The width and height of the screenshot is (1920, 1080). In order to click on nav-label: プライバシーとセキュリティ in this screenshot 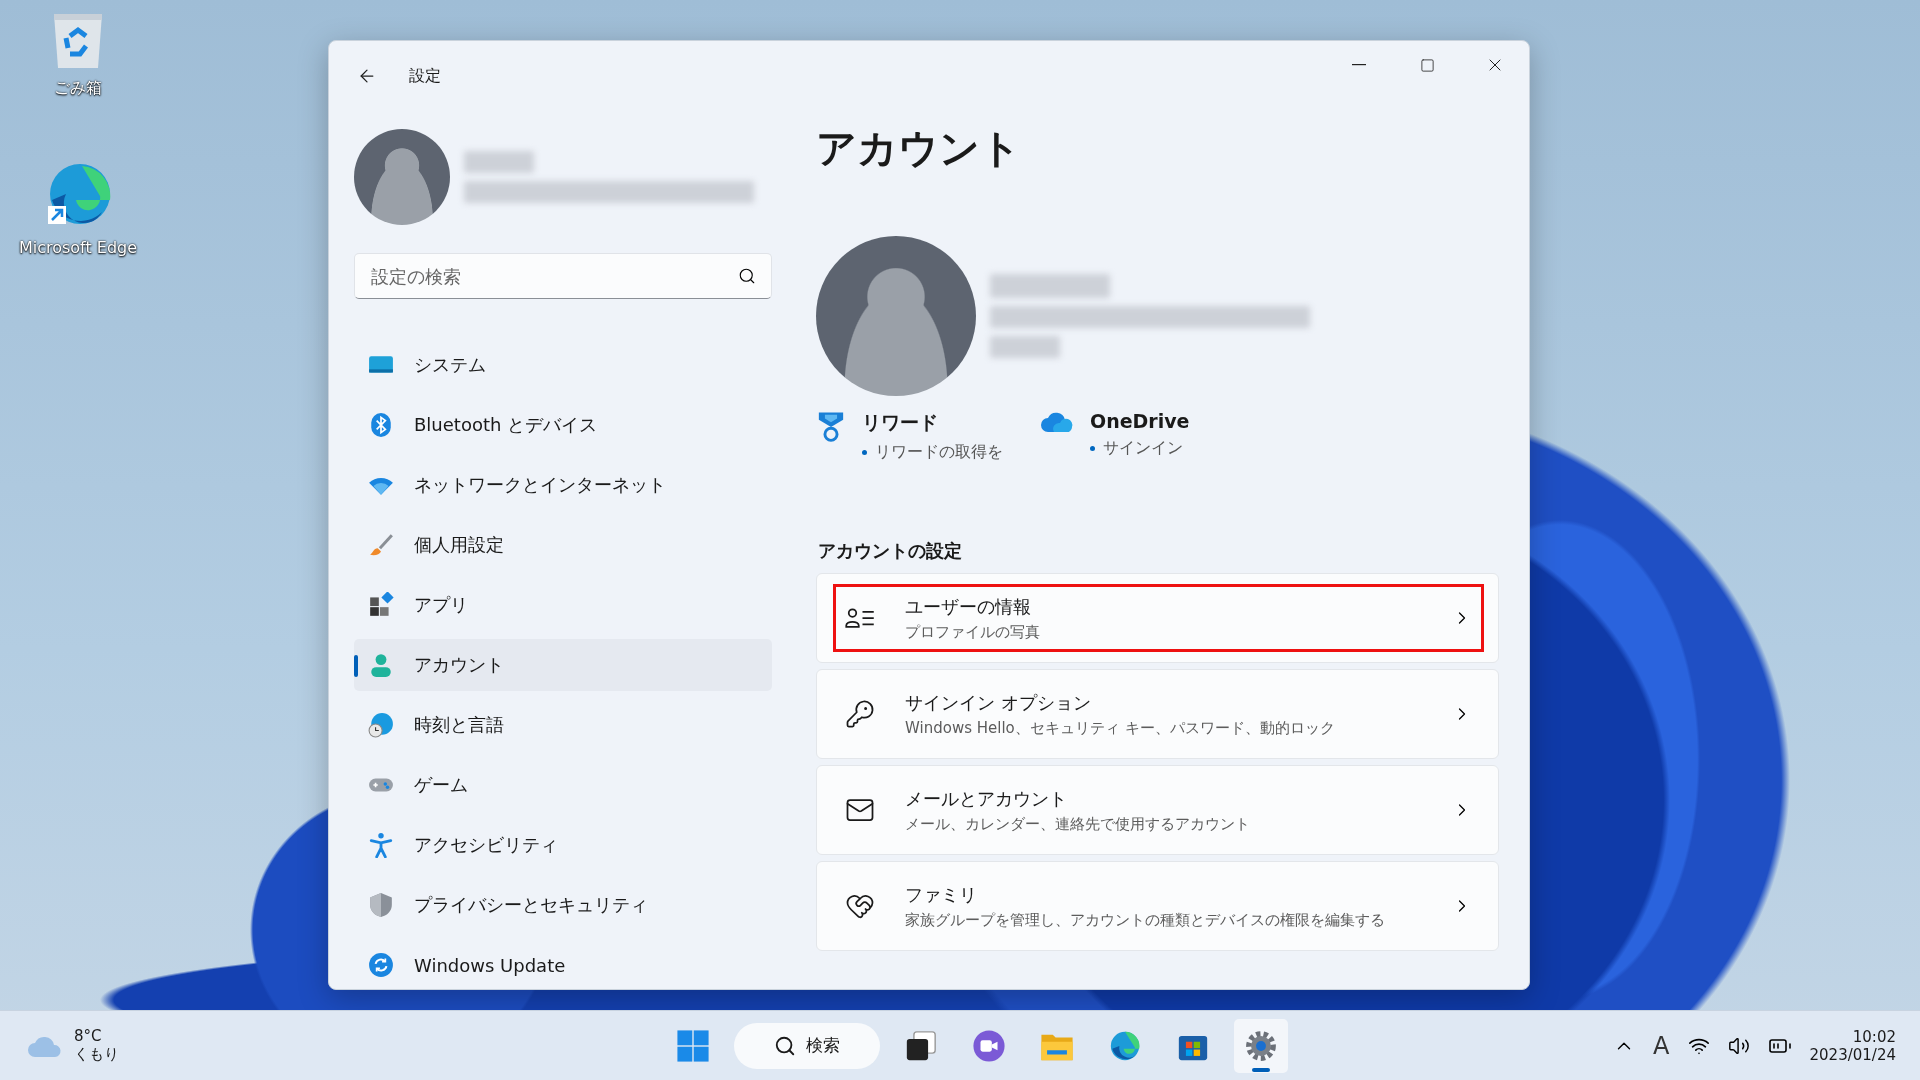, I will do `click(531, 905)`.